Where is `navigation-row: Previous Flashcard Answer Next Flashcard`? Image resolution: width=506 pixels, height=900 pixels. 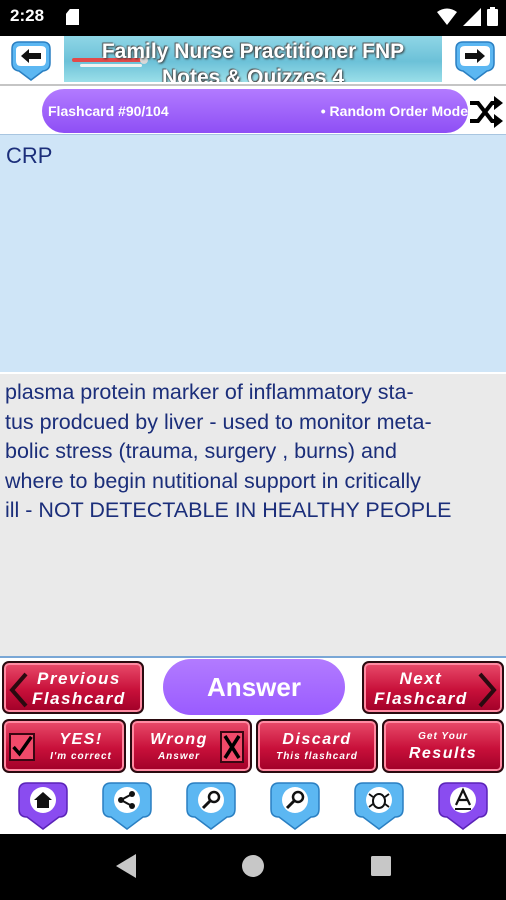
navigation-row: Previous Flashcard Answer Next Flashcard is located at coordinates (253, 686).